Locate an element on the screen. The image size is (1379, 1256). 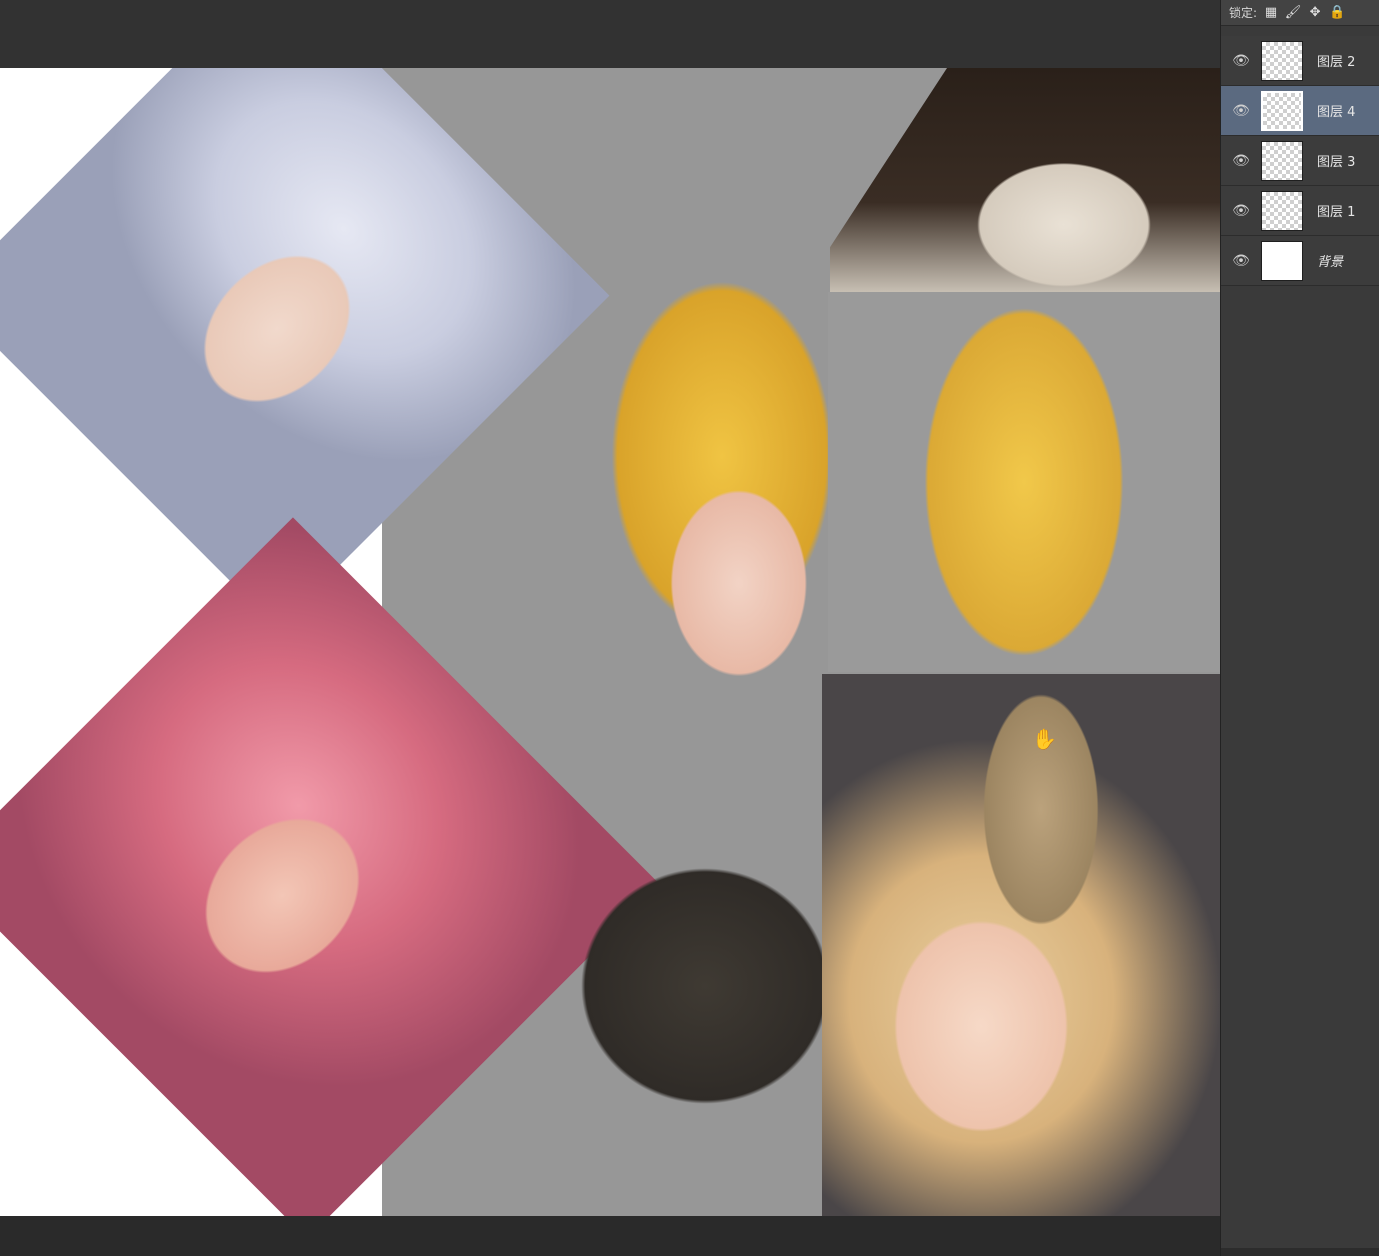
lock-row: 锁定: ▦ 🖌 ✥ 🔒 is located at coordinates (1300, 13).